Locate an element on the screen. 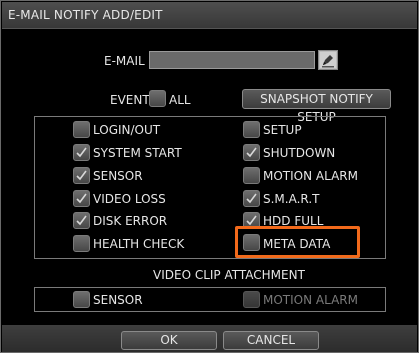  event-label-smart: S.M.A.R.T is located at coordinates (291, 199).